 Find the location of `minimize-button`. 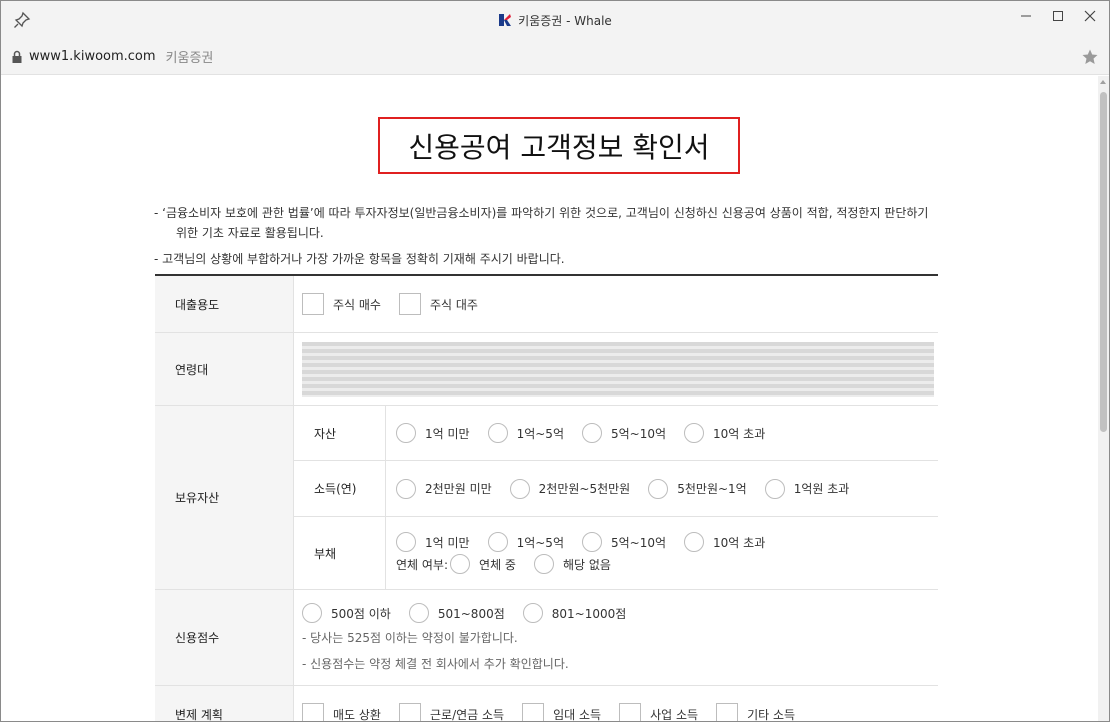

minimize-button is located at coordinates (1026, 16).